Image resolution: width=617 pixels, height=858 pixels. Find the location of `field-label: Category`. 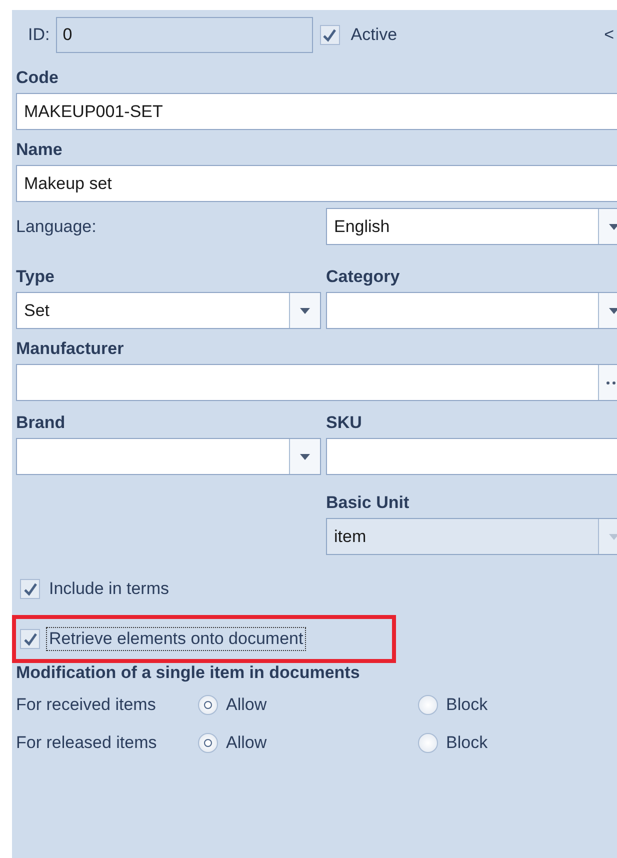

field-label: Category is located at coordinates (363, 277).